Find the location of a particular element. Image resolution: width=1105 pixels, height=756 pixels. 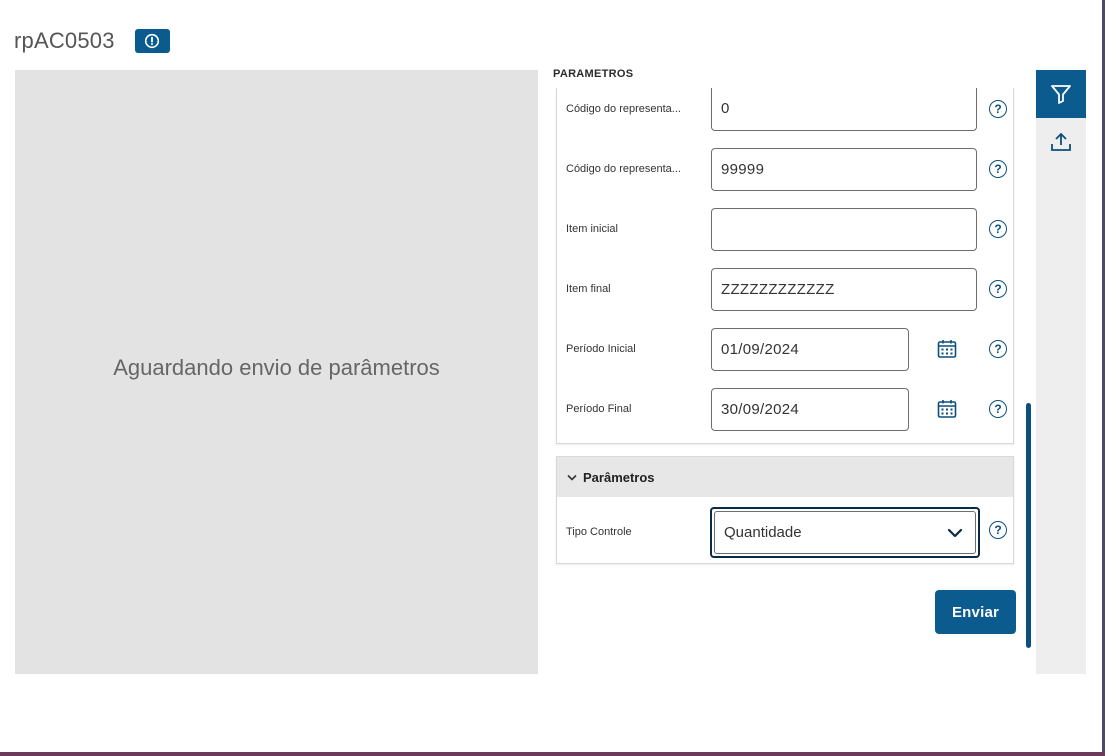

window-border-bottom is located at coordinates (552, 754).